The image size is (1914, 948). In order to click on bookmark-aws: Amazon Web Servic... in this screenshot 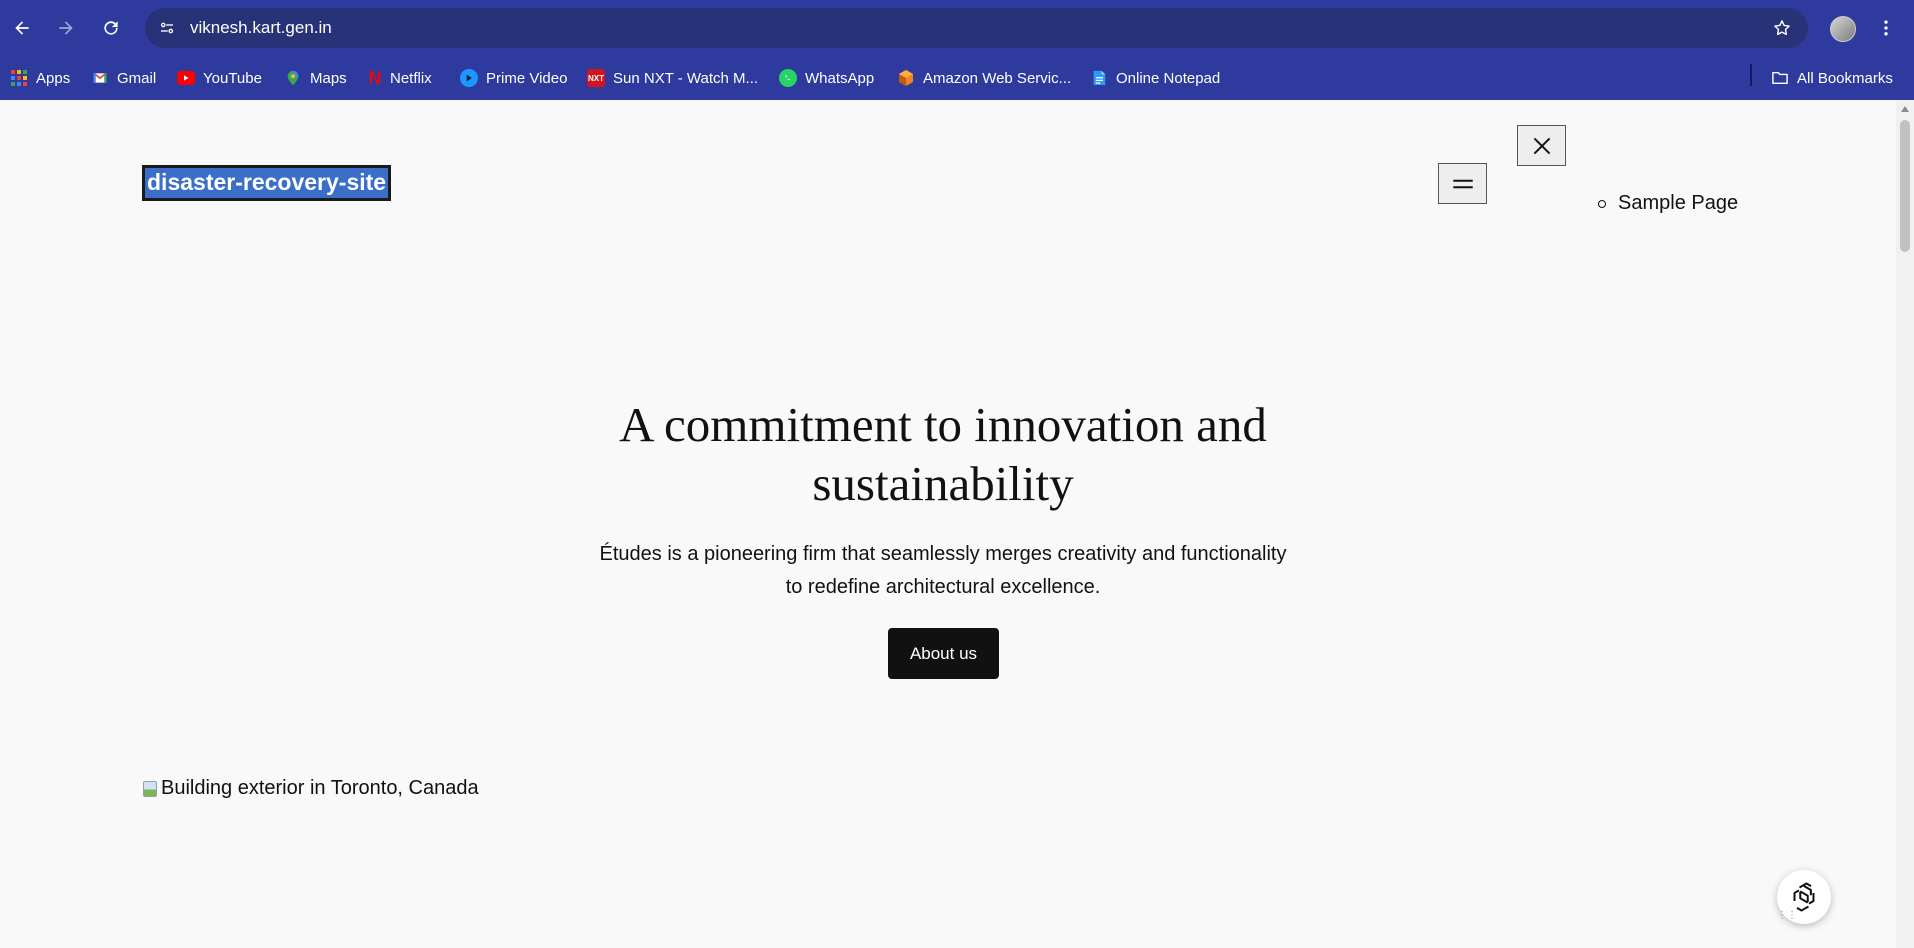, I will do `click(984, 78)`.